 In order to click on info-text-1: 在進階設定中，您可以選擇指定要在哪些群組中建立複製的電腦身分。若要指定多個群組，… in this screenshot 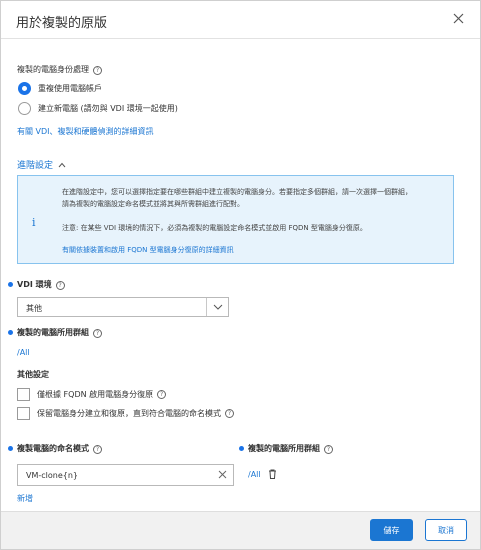, I will do `click(237, 192)`.